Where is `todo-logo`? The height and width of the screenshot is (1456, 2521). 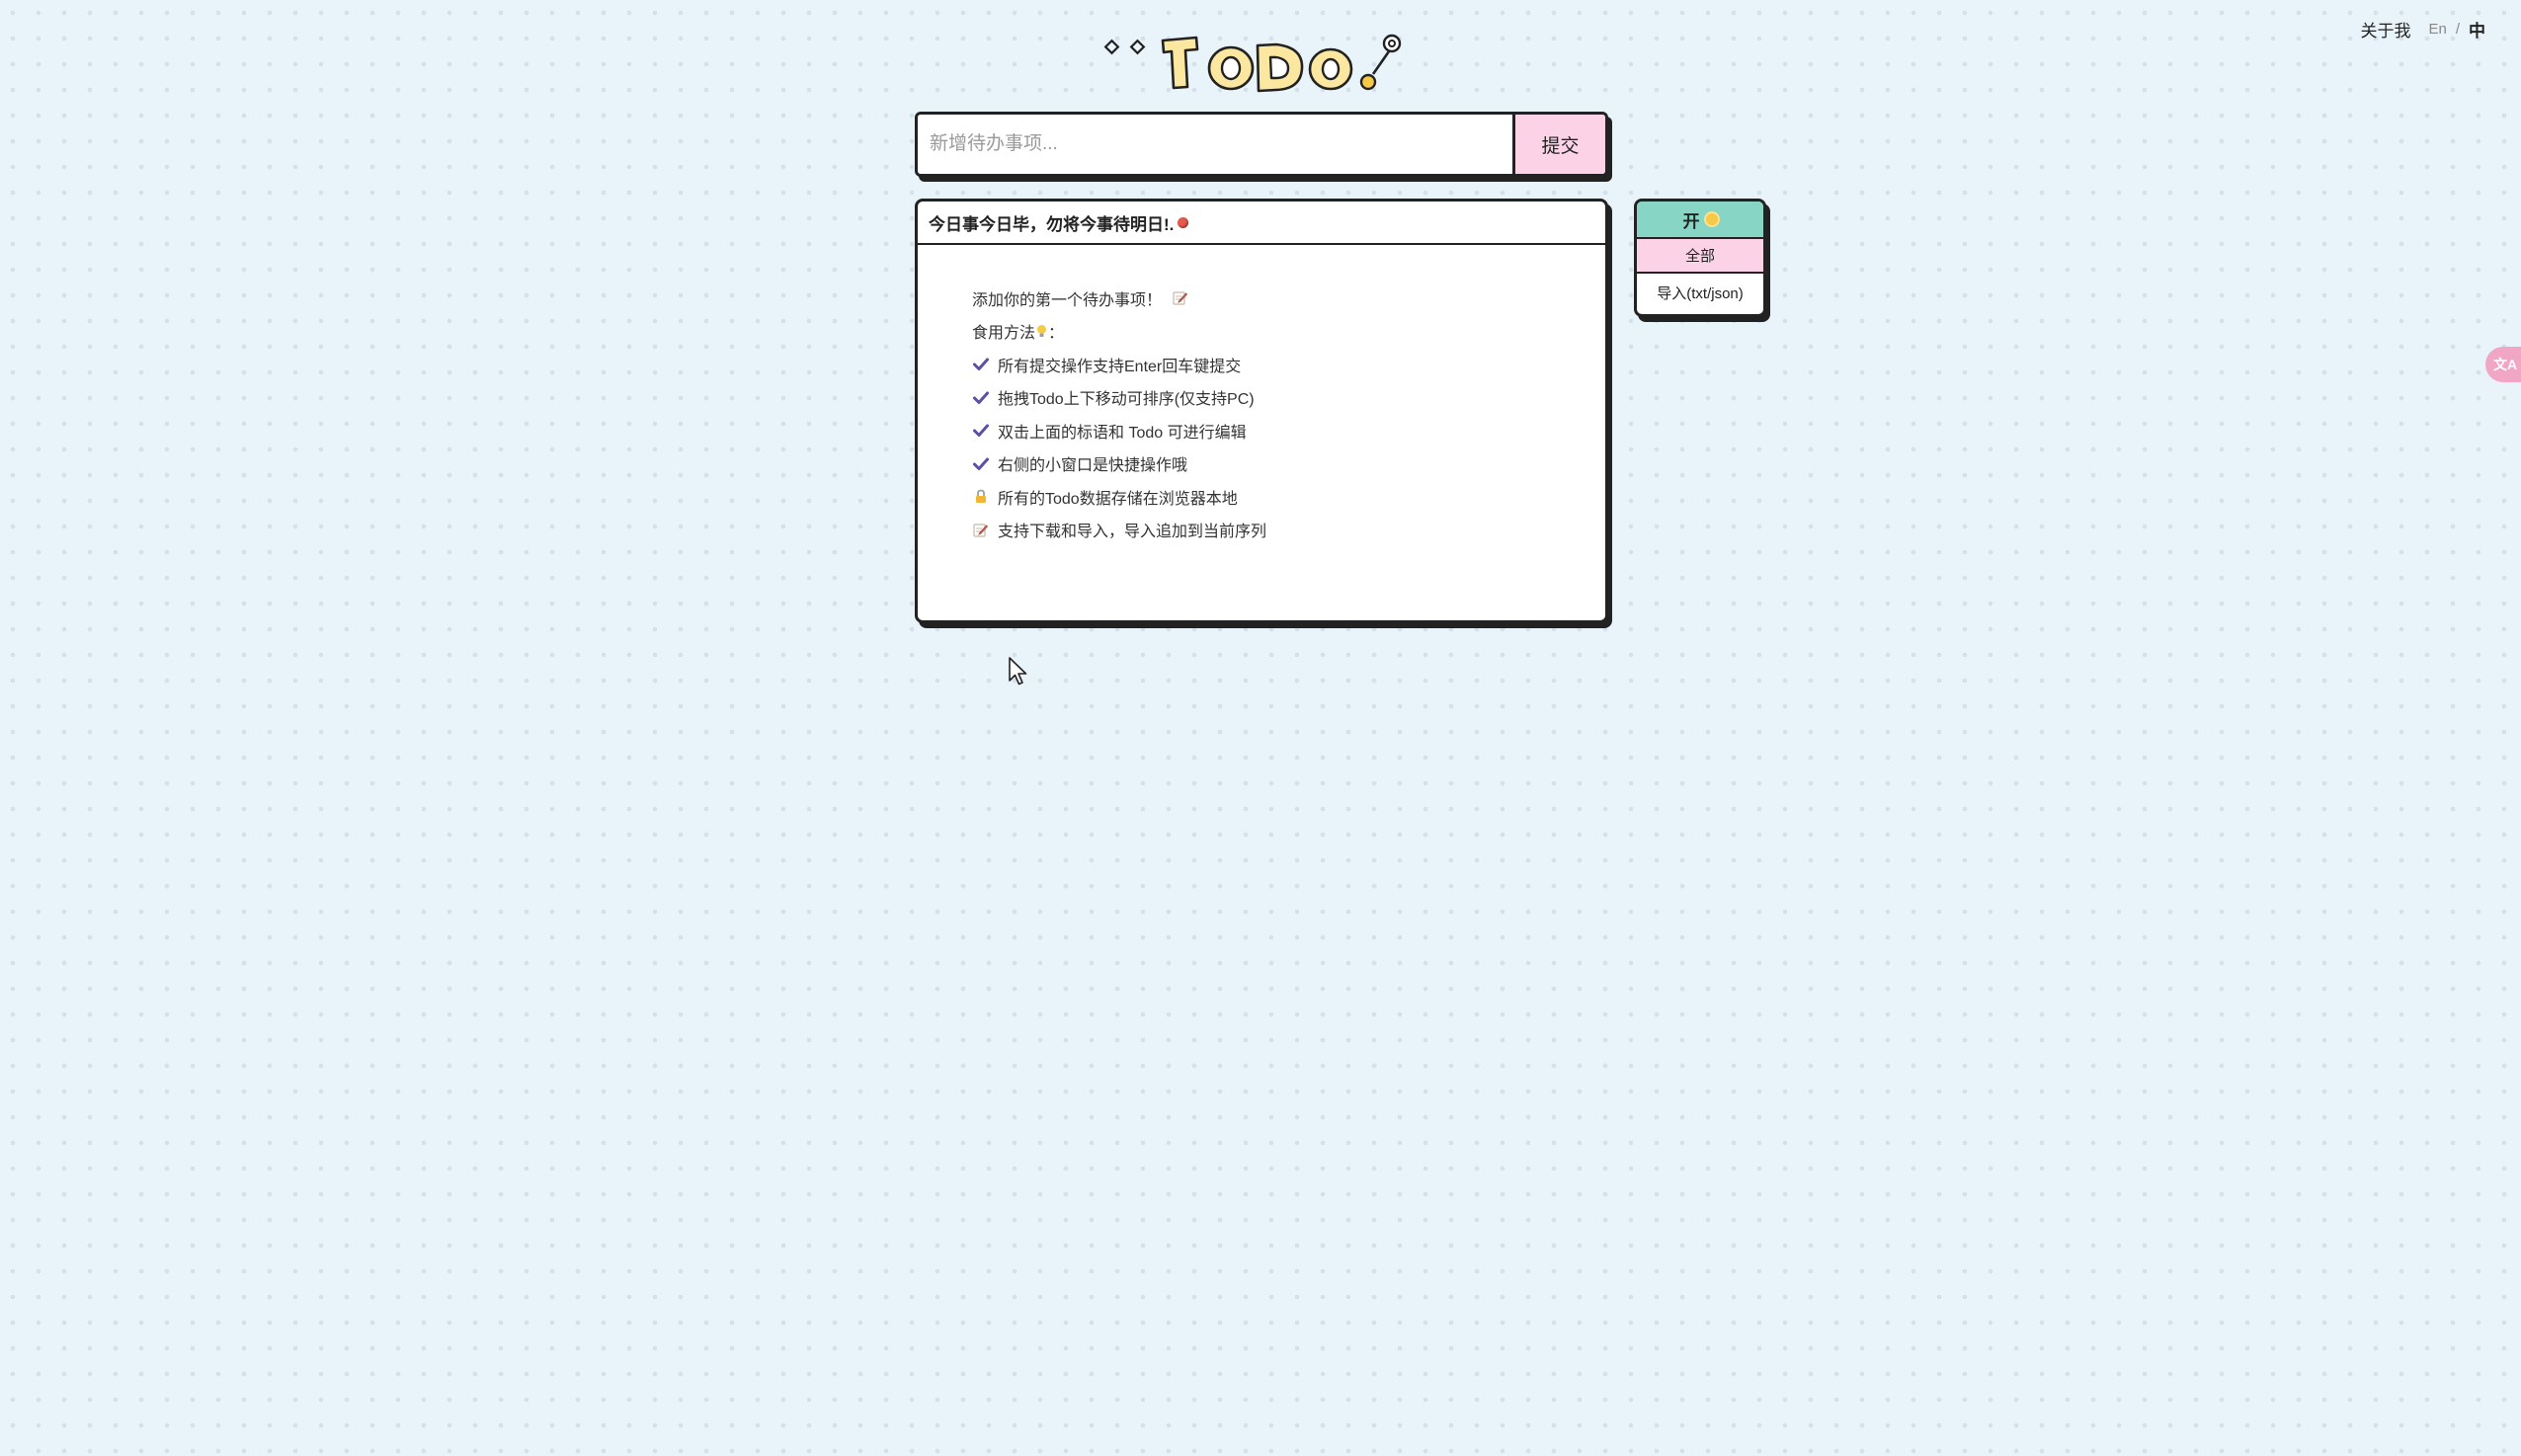
todo-logo is located at coordinates (1253, 65).